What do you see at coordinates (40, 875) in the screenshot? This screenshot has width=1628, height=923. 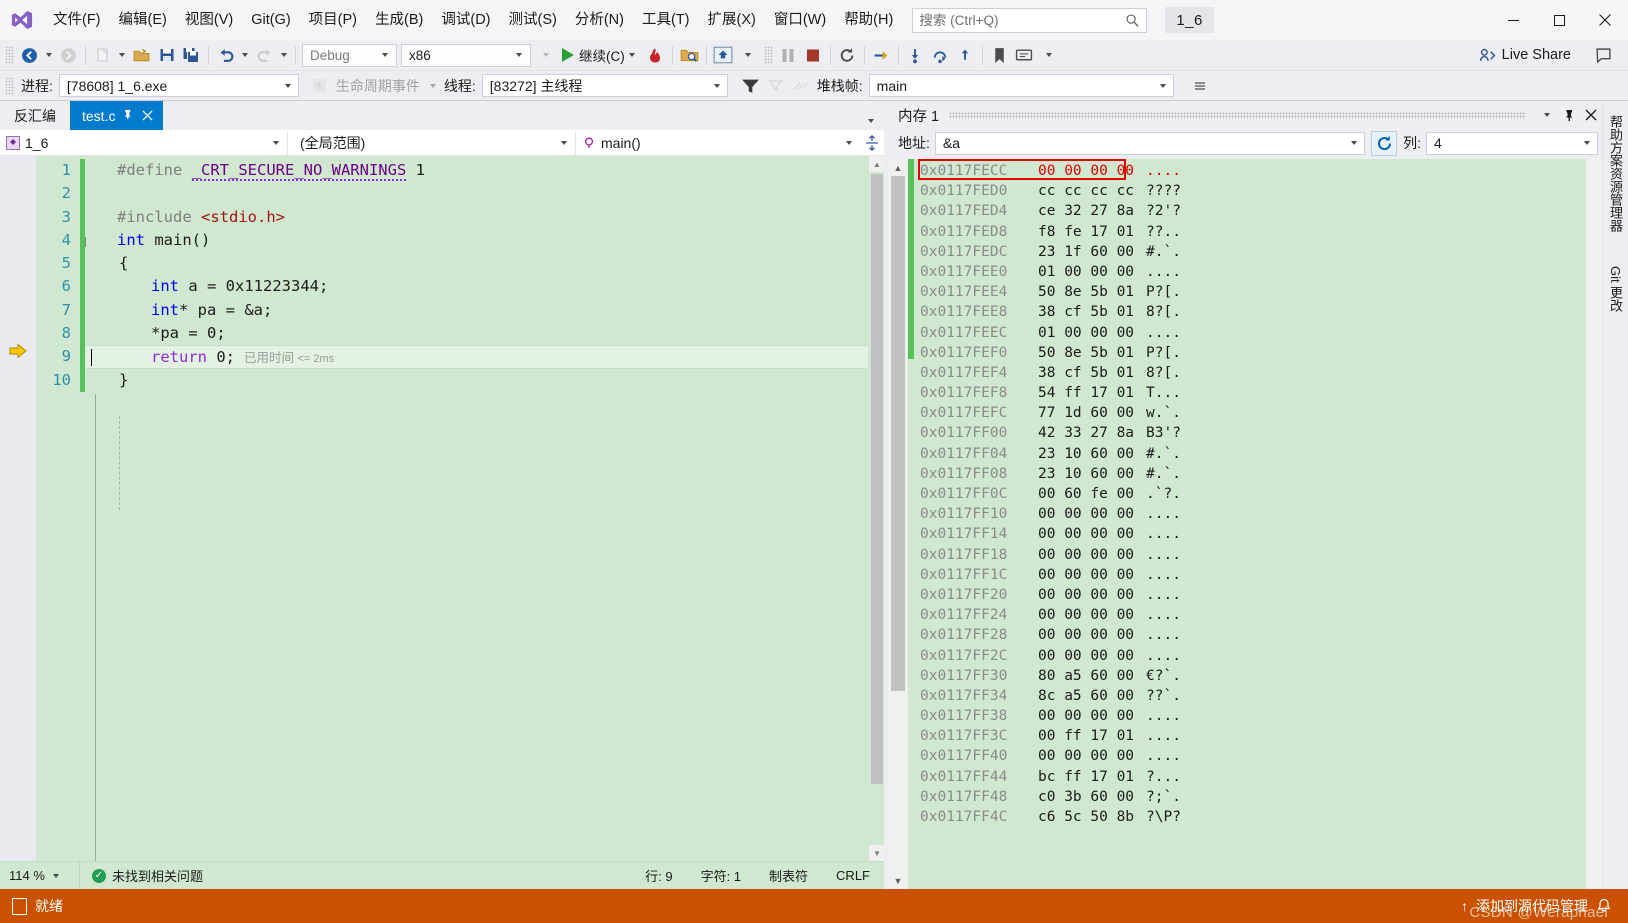 I see `zoom-level-combo: 114 %` at bounding box center [40, 875].